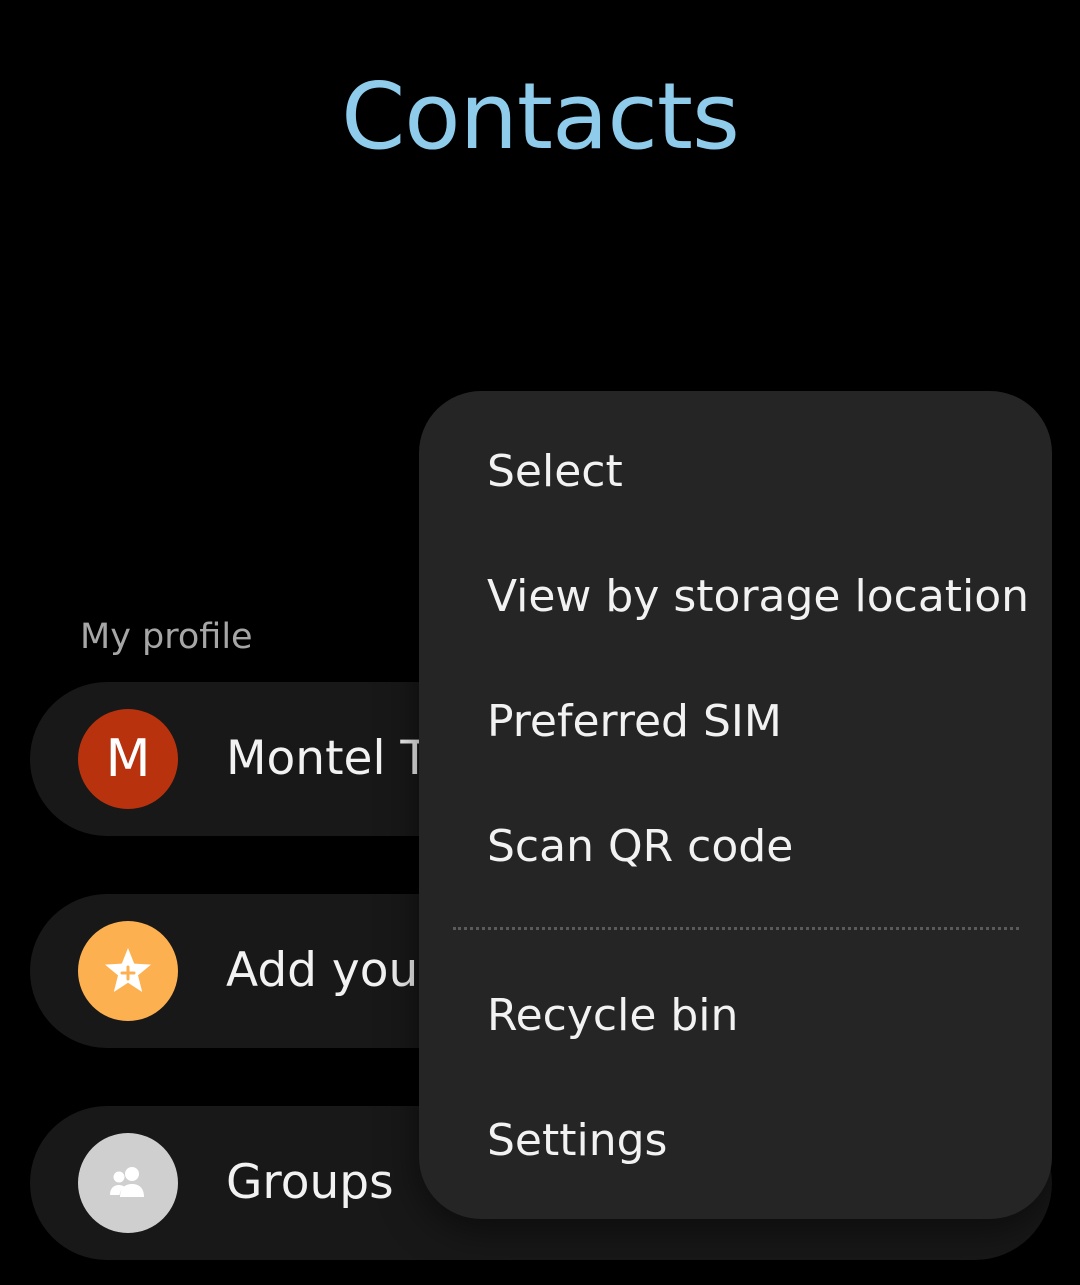  Describe the element at coordinates (640, 847) in the screenshot. I see `menu-item-scan-qr-code: Scan QR code` at that location.